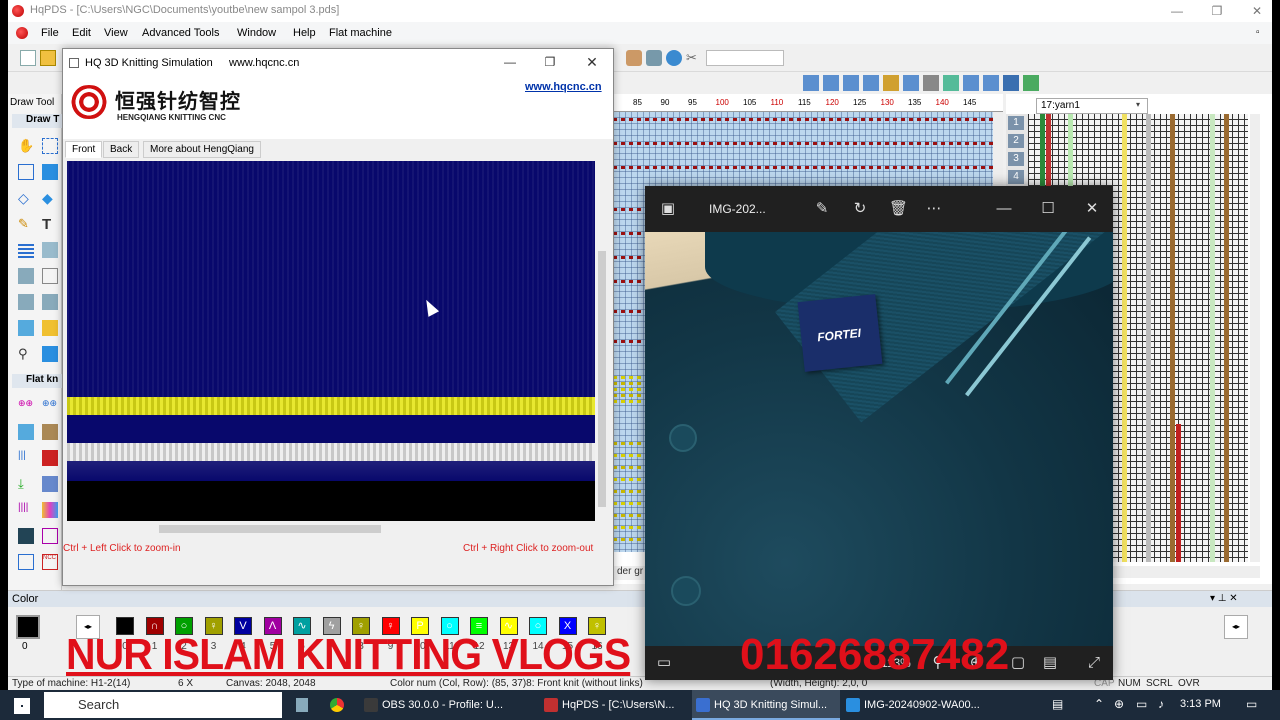 This screenshot has width=1280, height=720. What do you see at coordinates (674, 58) in the screenshot?
I see `globe-icon` at bounding box center [674, 58].